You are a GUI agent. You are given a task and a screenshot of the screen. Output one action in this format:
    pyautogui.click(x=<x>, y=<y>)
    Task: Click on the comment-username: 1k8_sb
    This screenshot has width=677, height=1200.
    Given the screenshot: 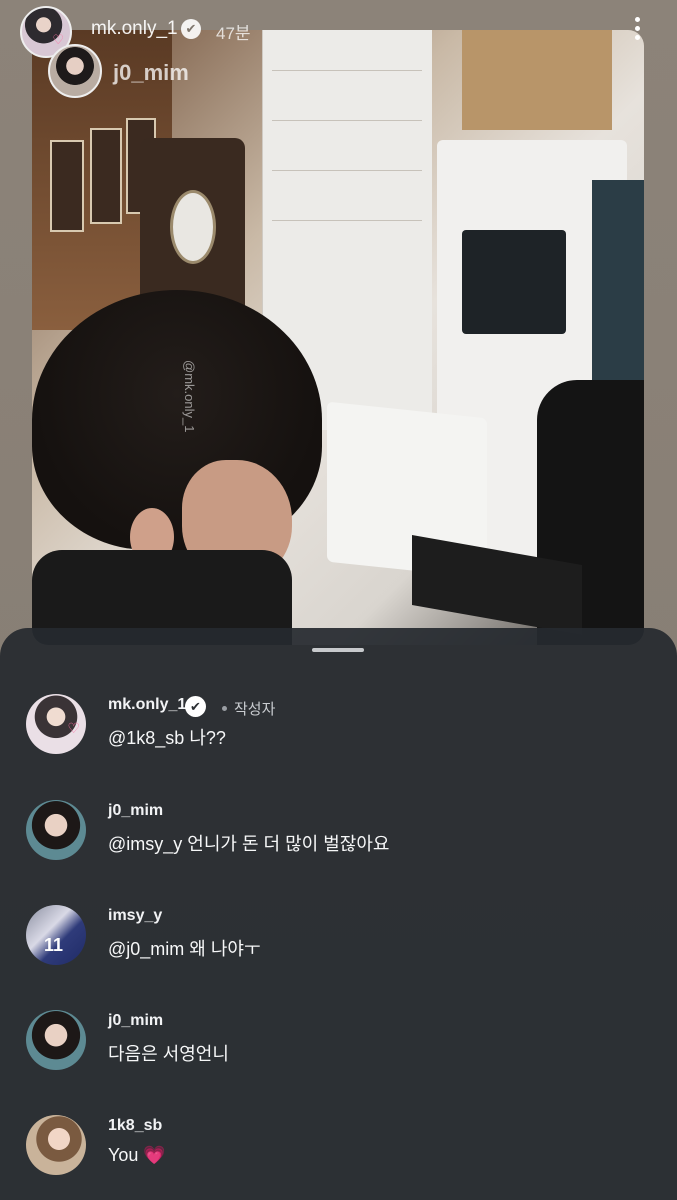 What is the action you would take?
    pyautogui.click(x=135, y=1126)
    